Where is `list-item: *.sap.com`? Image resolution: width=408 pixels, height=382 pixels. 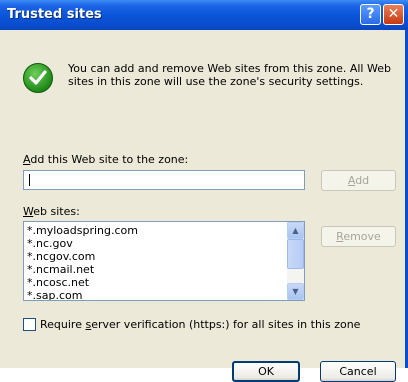
list-item: *.sap.com is located at coordinates (54, 294).